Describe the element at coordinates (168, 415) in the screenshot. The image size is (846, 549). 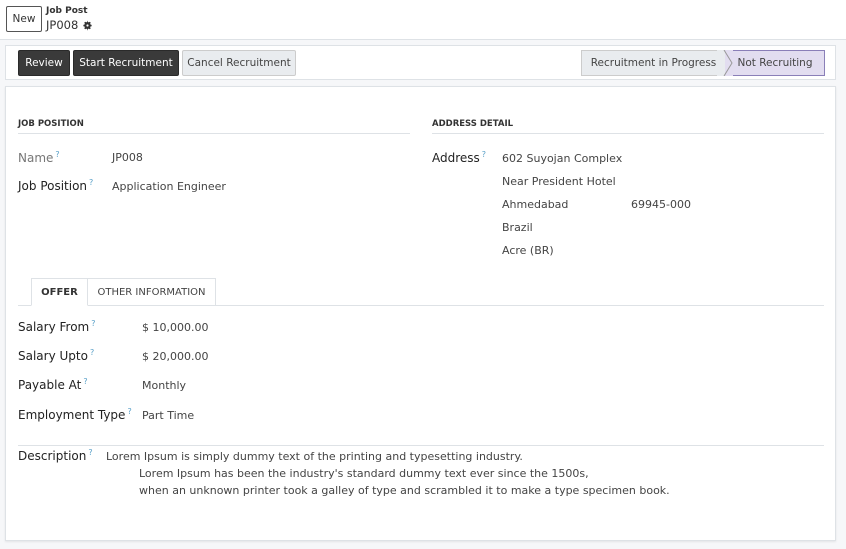
I see `employment-type-value: Part Time` at that location.